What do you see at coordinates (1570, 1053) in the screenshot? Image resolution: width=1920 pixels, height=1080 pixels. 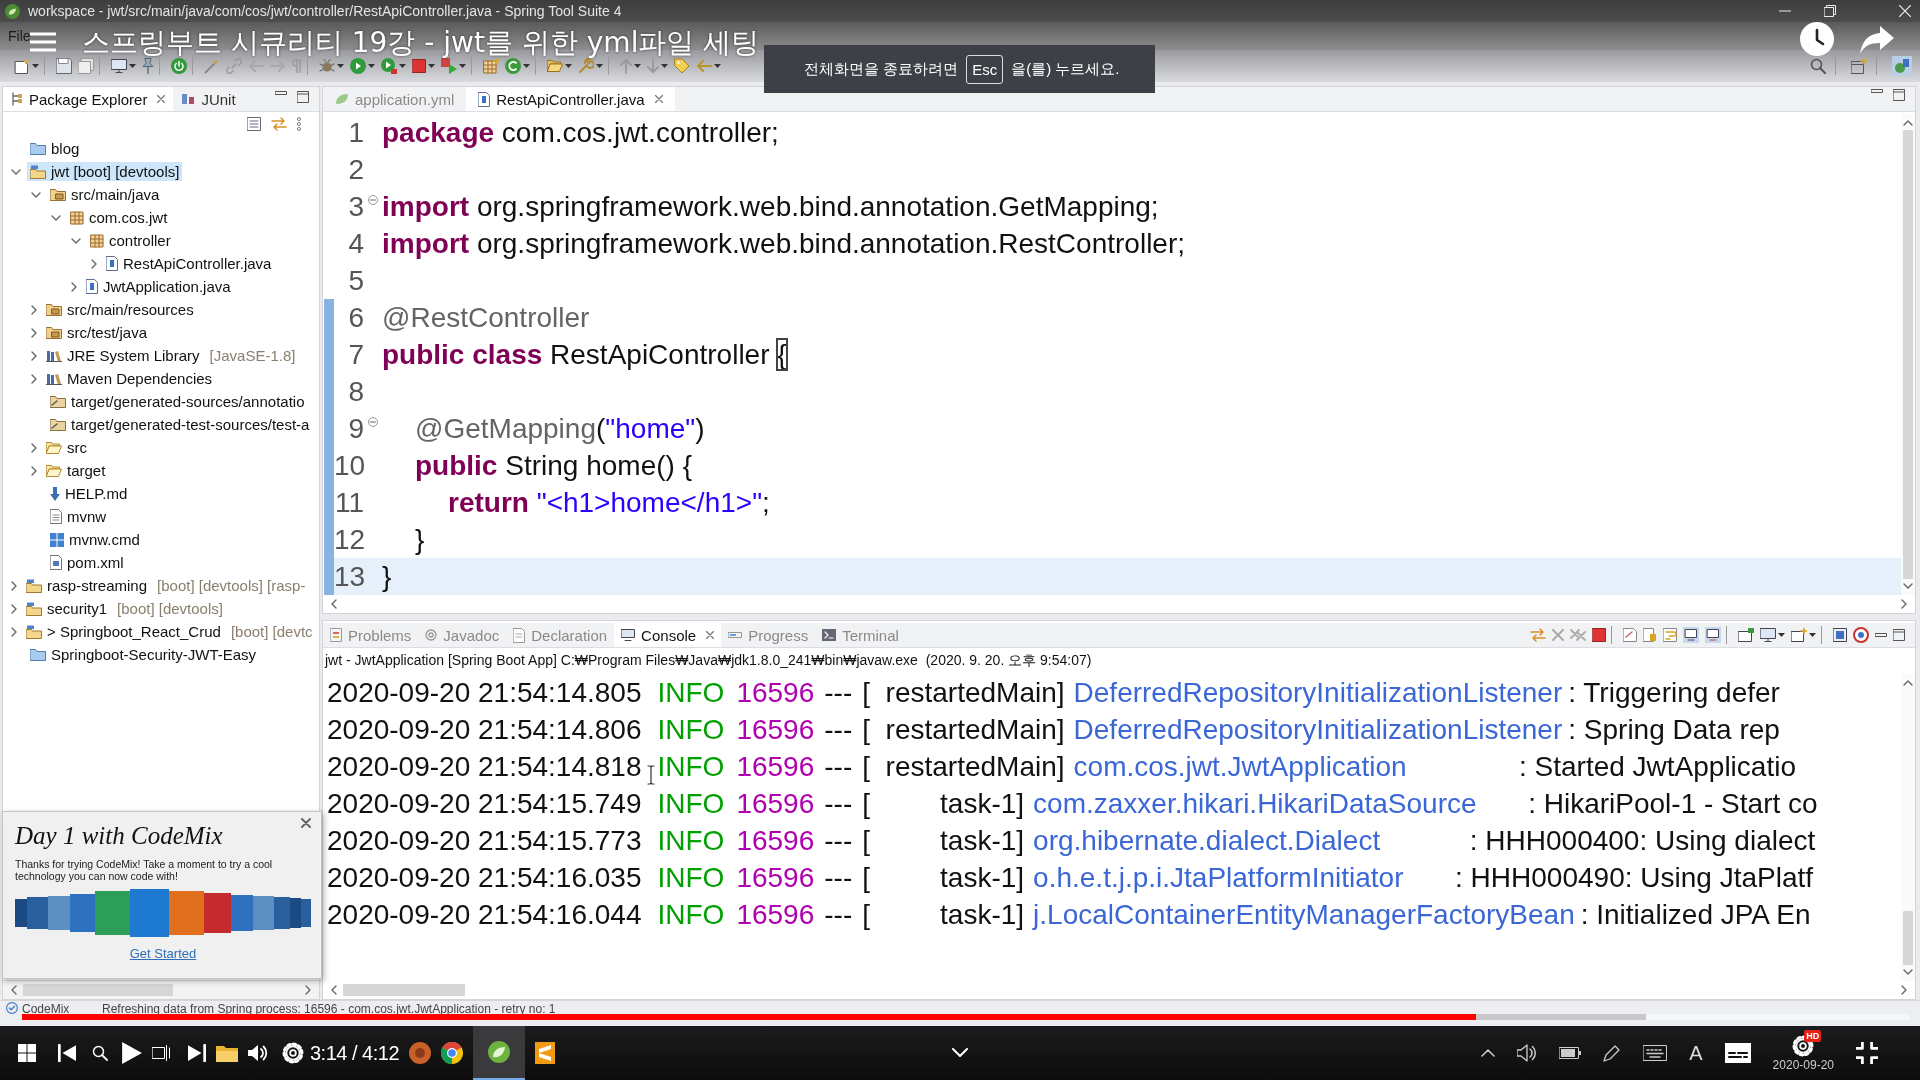 I see `battery-icon` at bounding box center [1570, 1053].